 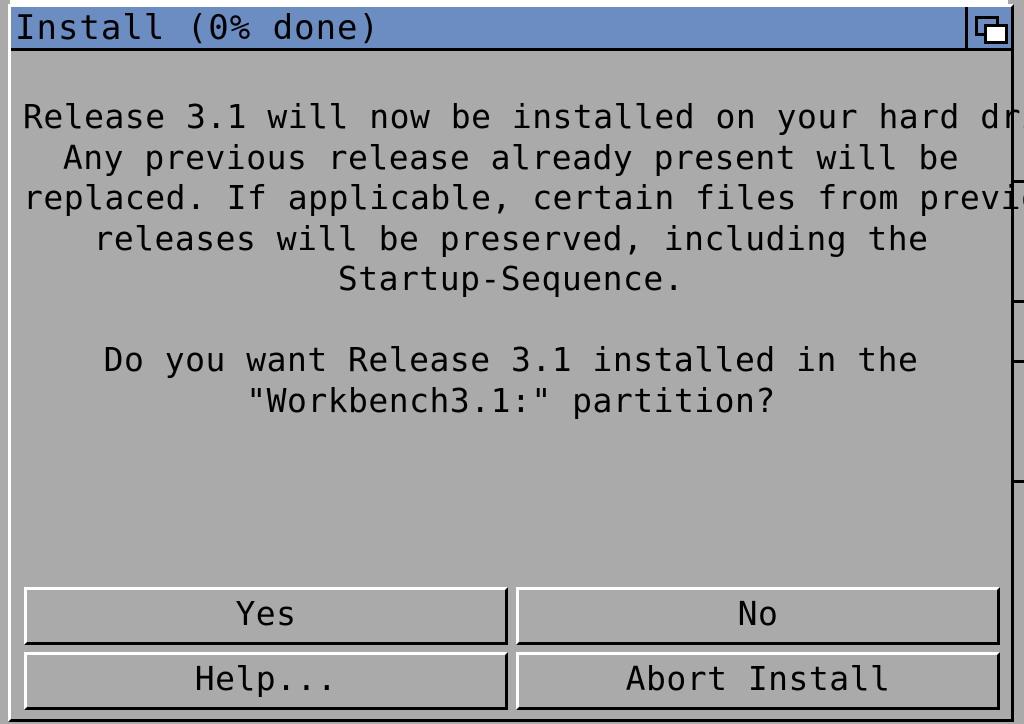 I want to click on question-line: Do you want Release 3.1 installed in the, so click(x=511, y=359).